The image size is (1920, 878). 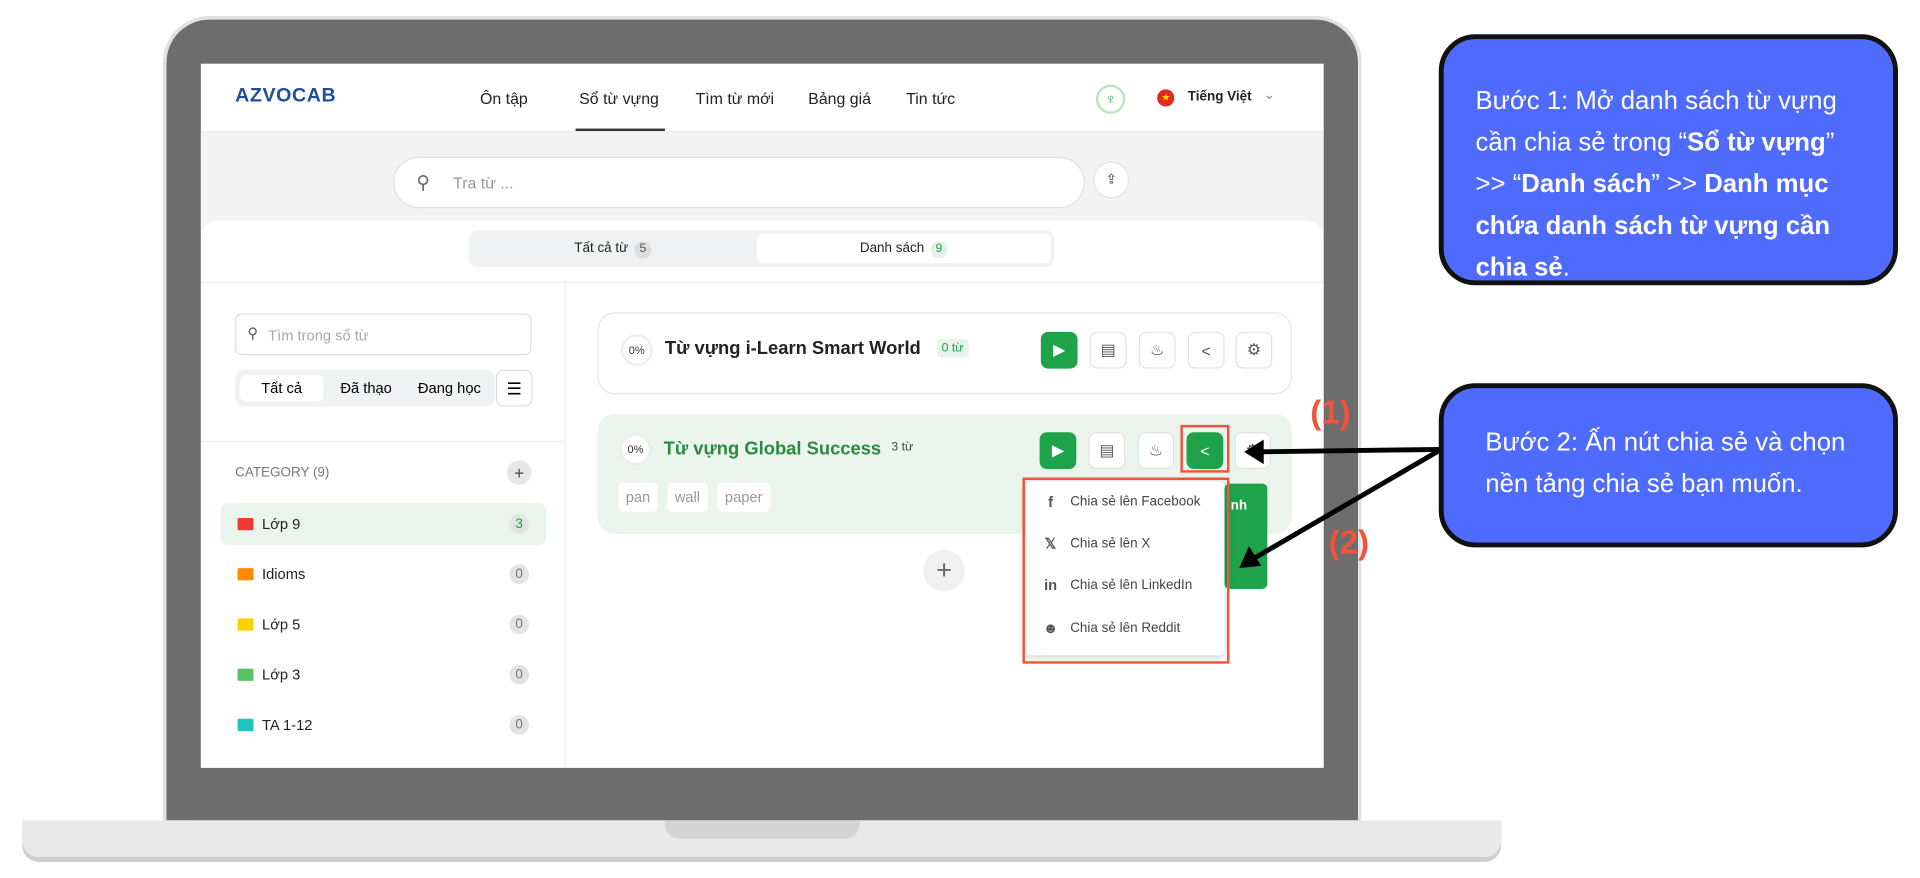 What do you see at coordinates (1347, 504) in the screenshot?
I see `arrow-to-menu` at bounding box center [1347, 504].